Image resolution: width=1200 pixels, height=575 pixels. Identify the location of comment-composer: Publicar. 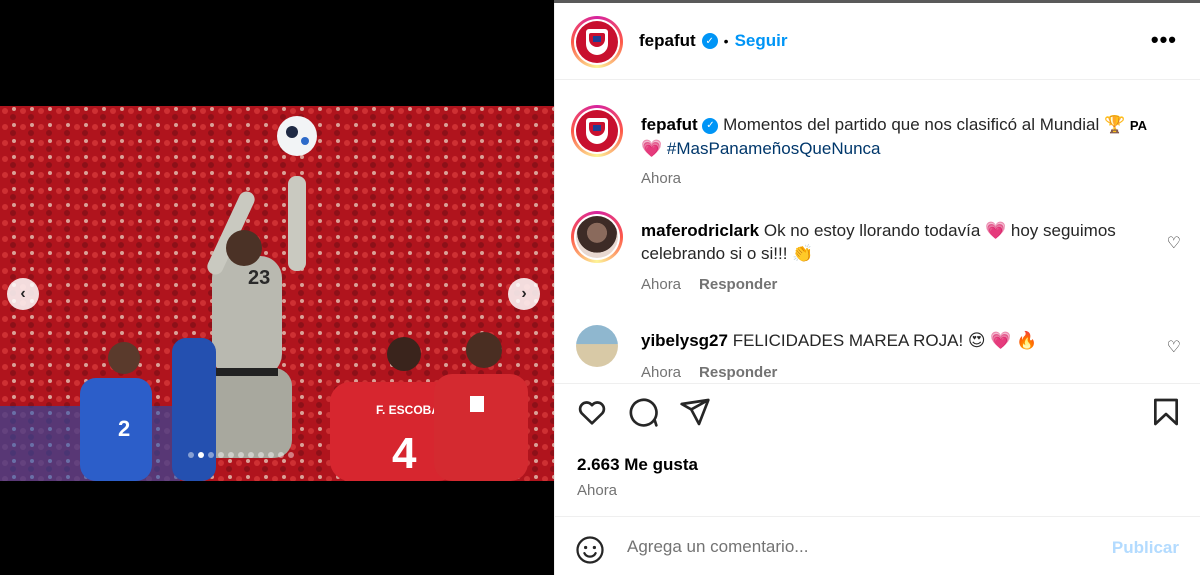
(877, 545).